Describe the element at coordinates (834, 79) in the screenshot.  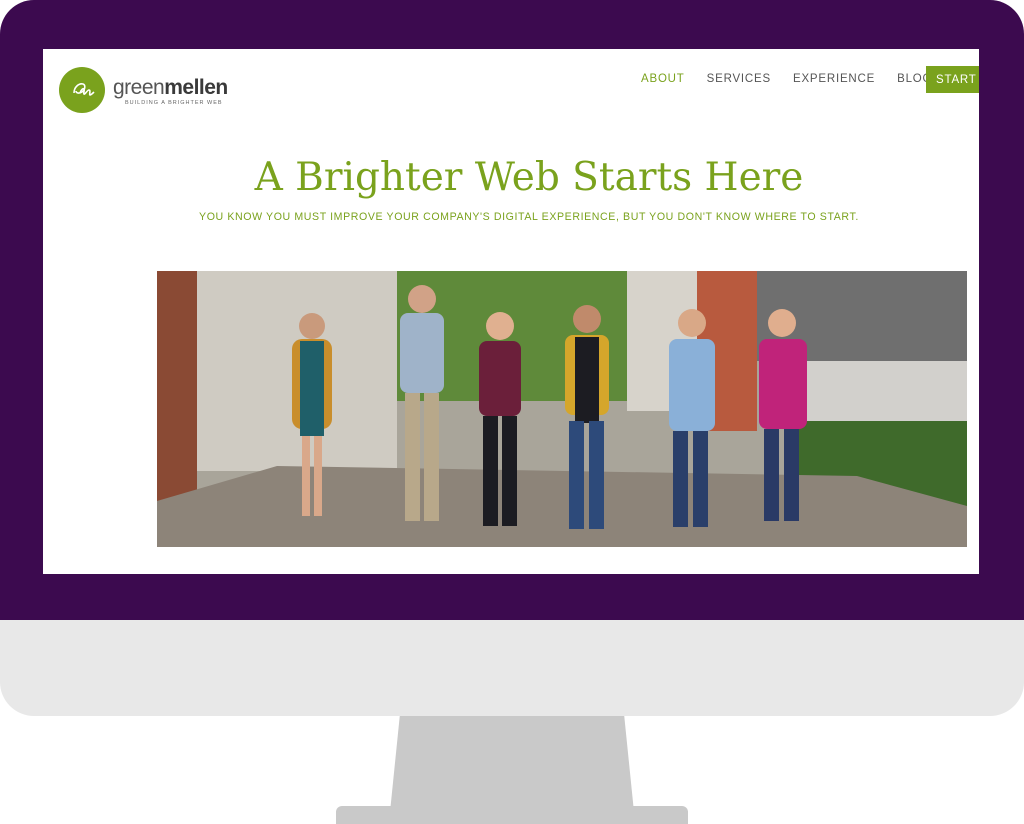
I see `nav-item-experience: EXPERIENCE` at that location.